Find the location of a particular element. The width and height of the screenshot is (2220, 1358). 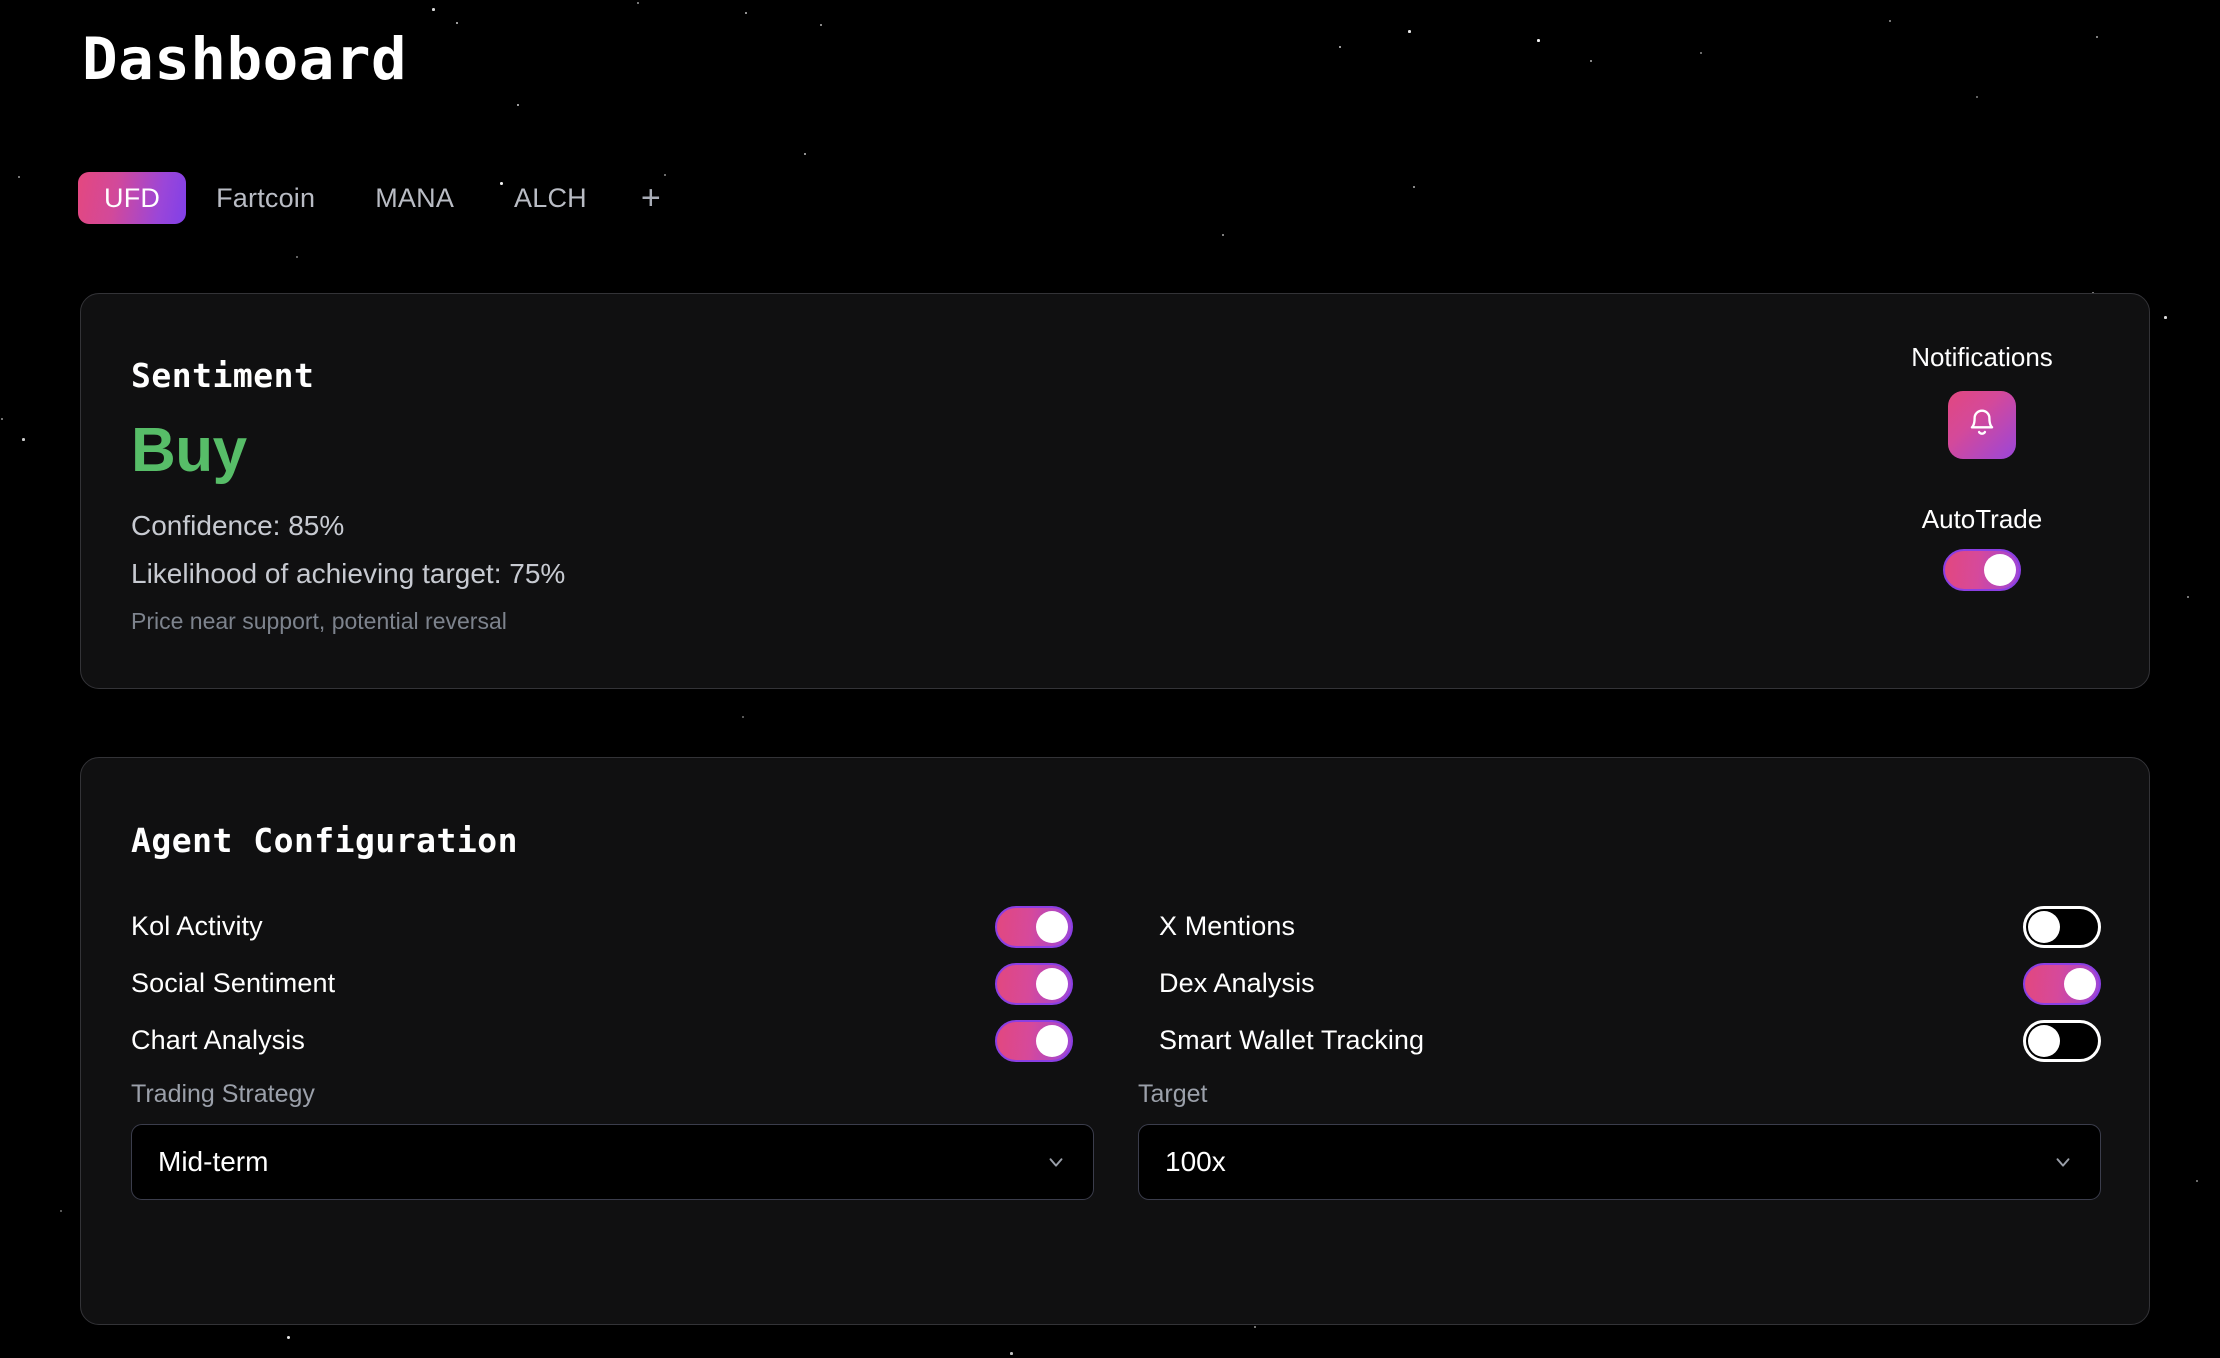

page-title: Dashboard is located at coordinates (245, 59).